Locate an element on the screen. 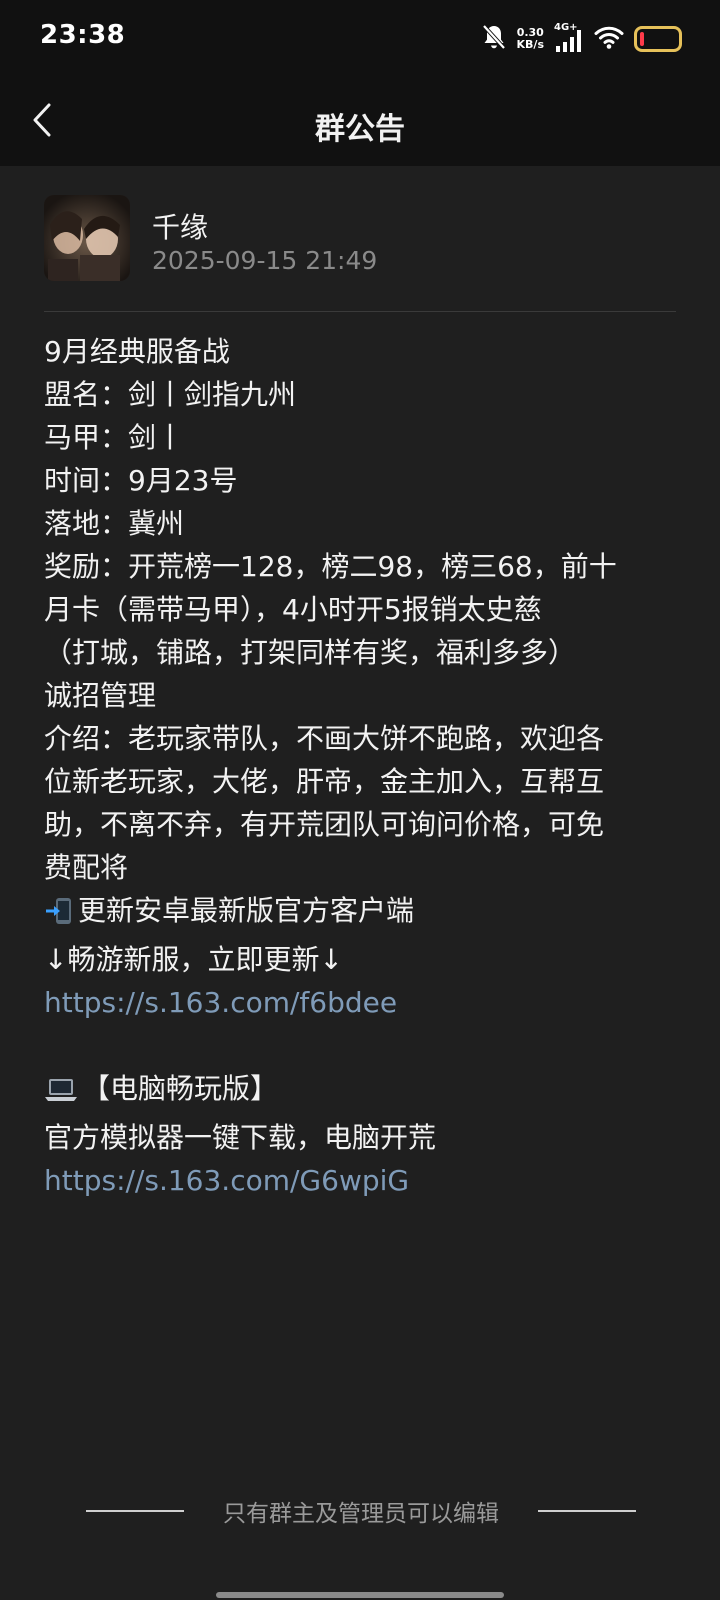  update-line: 更新安卓最新版官方客户端 is located at coordinates (360, 913).